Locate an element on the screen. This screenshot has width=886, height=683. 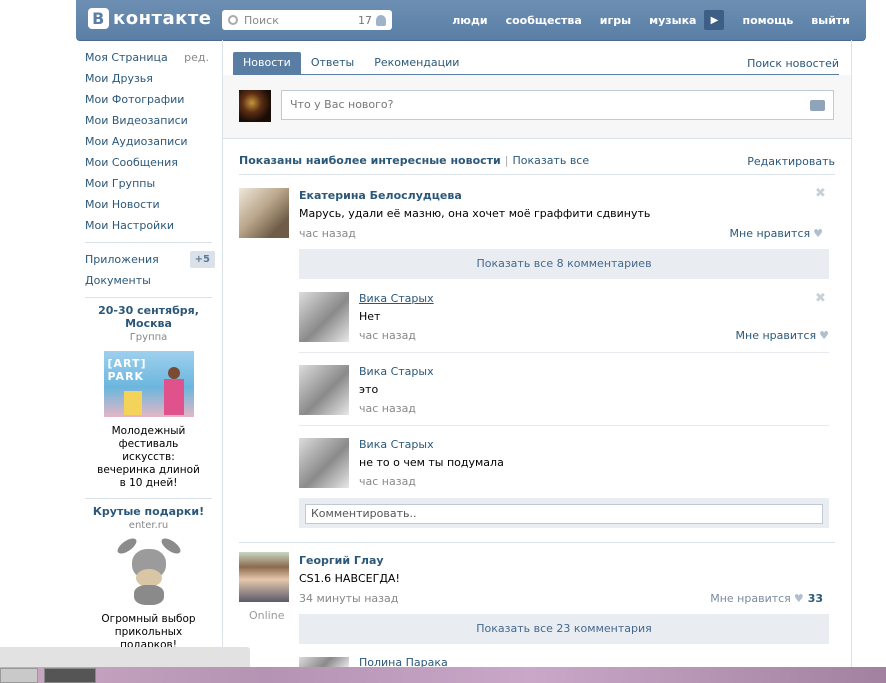
feed-tabs: Новости Ответы Рекомендации is located at coordinates (351, 63).